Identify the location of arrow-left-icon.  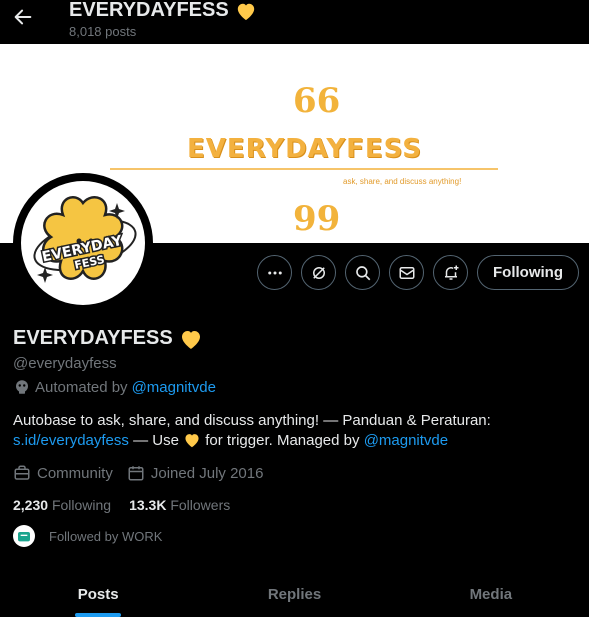
(23, 17).